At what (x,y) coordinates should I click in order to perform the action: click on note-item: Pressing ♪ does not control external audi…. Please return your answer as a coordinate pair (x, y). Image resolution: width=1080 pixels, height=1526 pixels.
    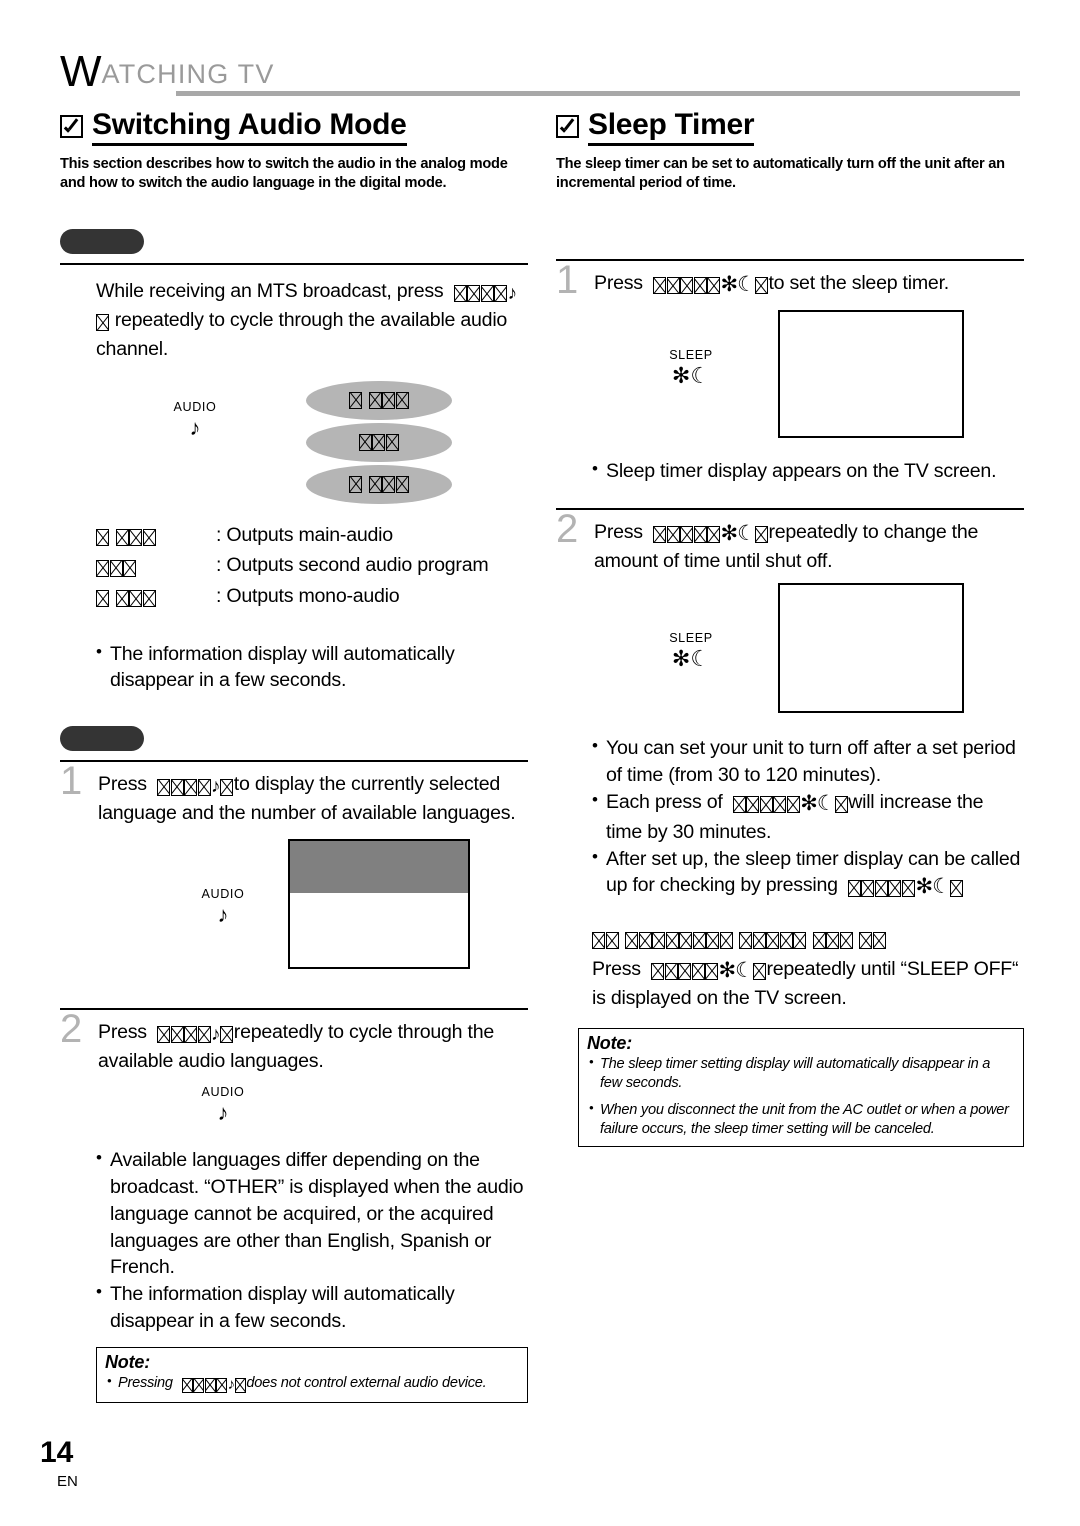
    Looking at the image, I should click on (312, 1384).